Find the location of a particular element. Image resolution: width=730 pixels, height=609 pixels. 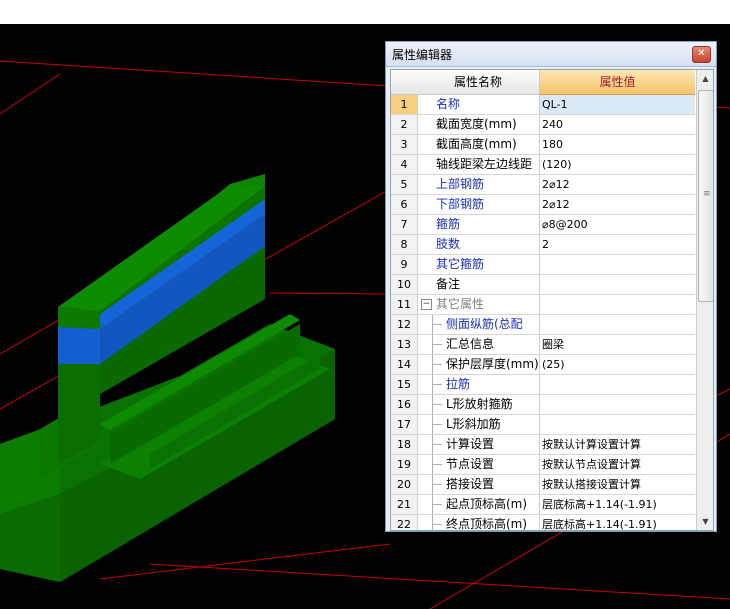

row-number: 22 is located at coordinates (404, 522).